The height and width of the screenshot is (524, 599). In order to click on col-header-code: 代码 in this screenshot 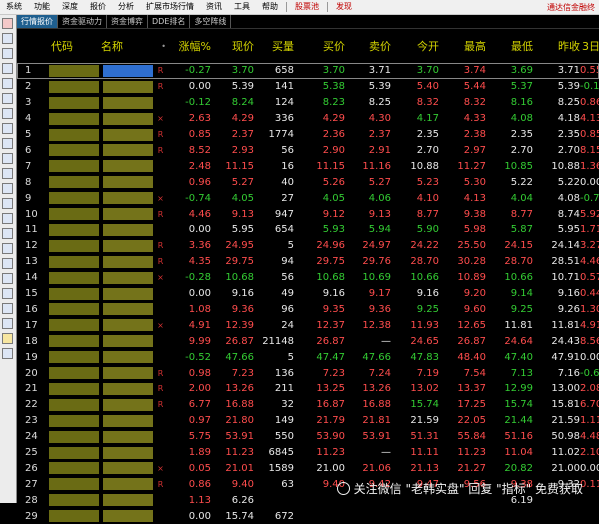, I will do `click(74, 46)`.